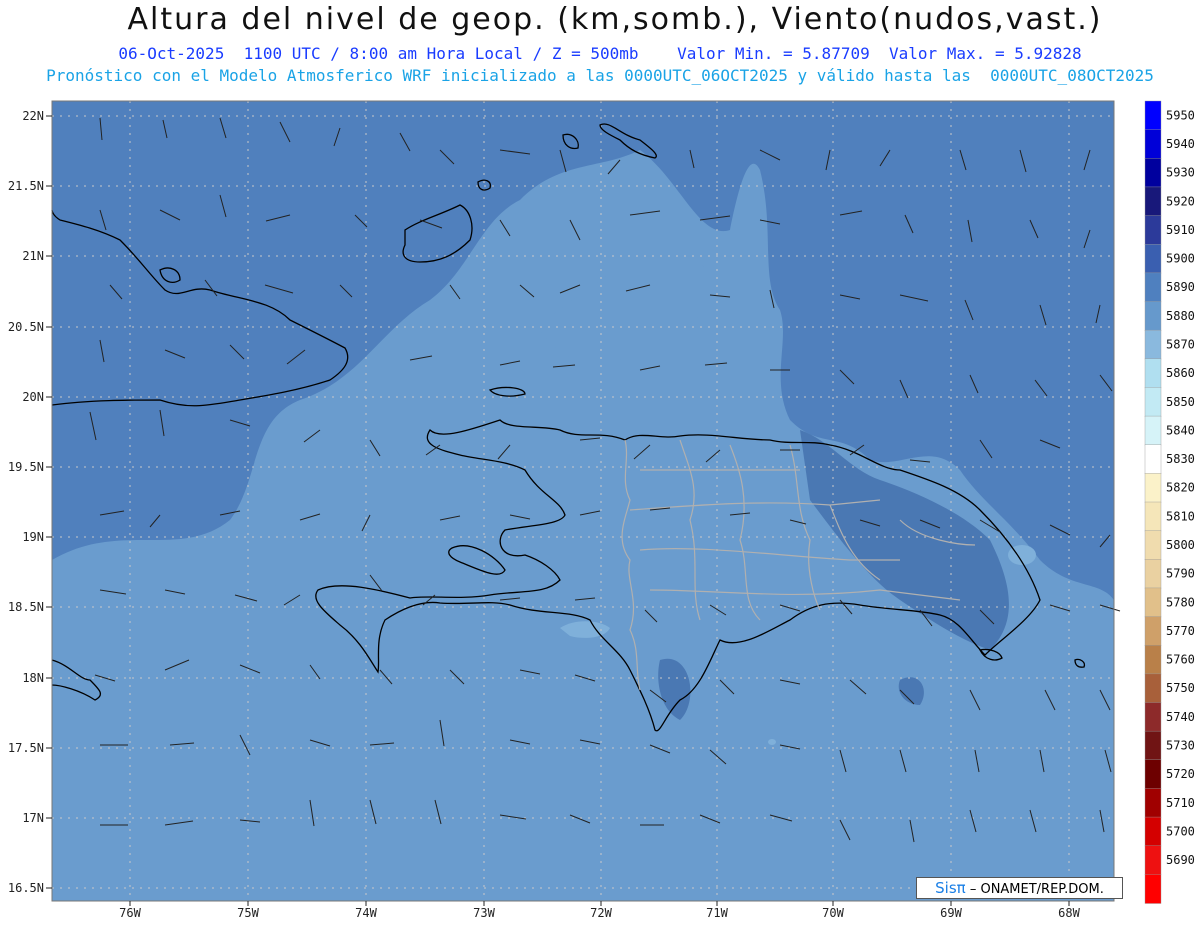  Describe the element at coordinates (26, 607) in the screenshot. I see `lat-label: 18.5N` at that location.